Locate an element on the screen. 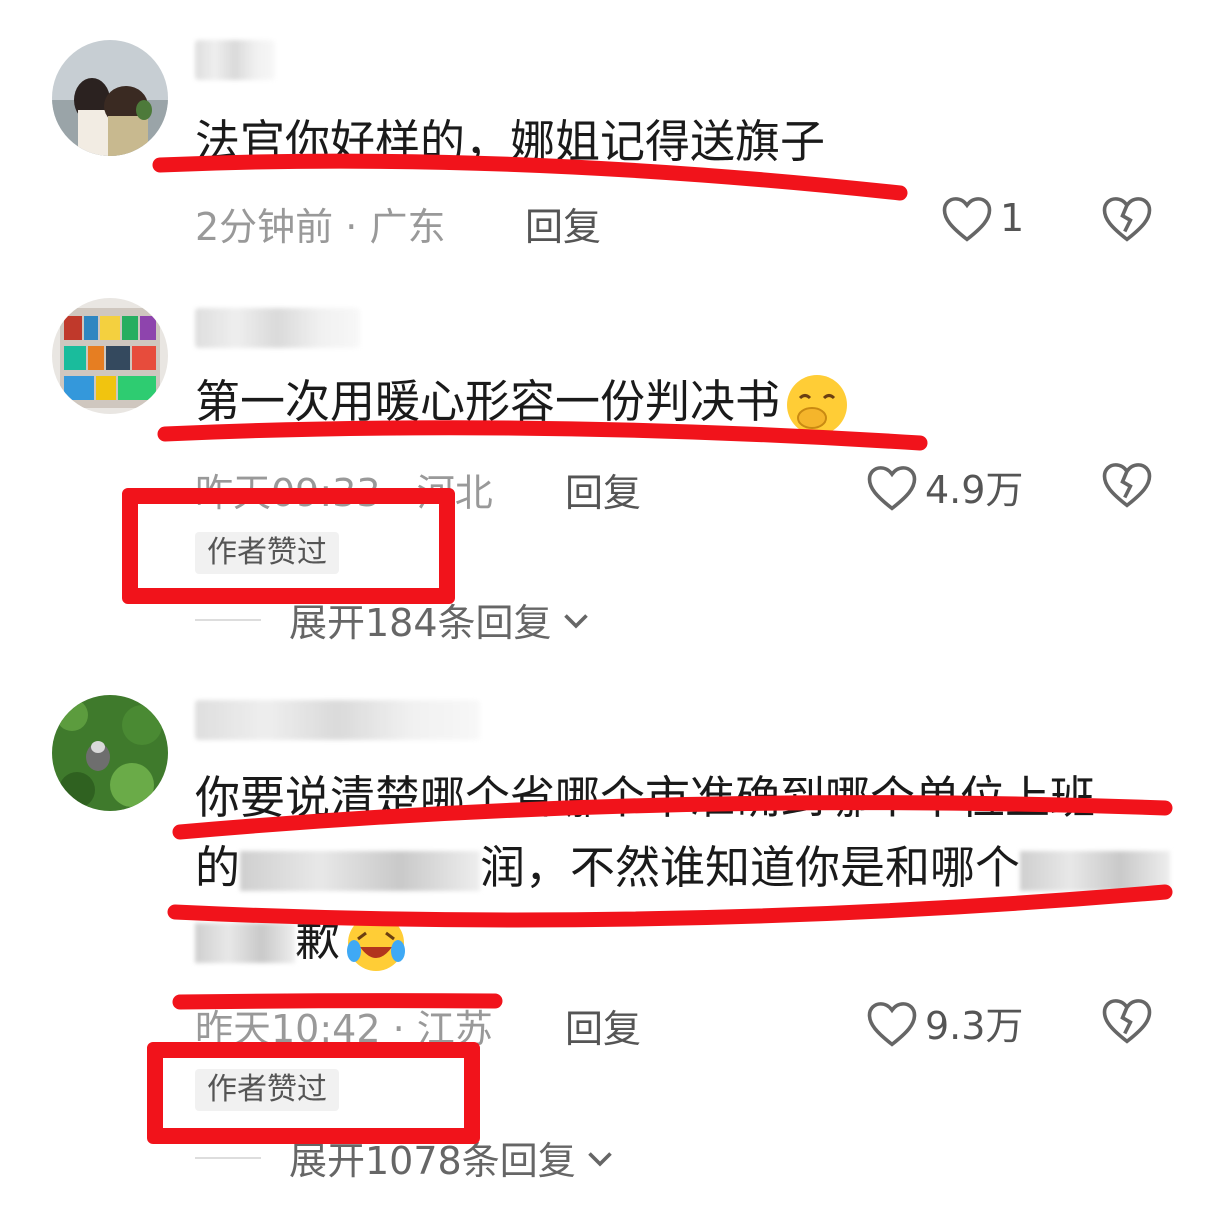  like-button: 4.9万 is located at coordinates (944, 486).